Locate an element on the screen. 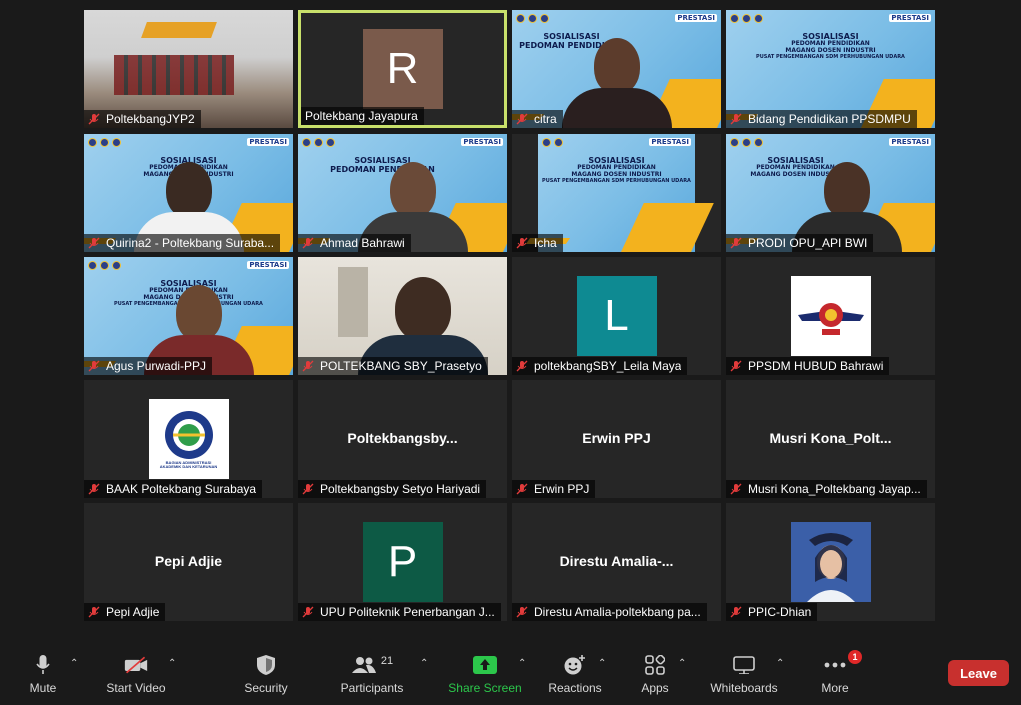 Image resolution: width=1021 pixels, height=705 pixels. mute-options-caret: ⌃ is located at coordinates (74, 663).